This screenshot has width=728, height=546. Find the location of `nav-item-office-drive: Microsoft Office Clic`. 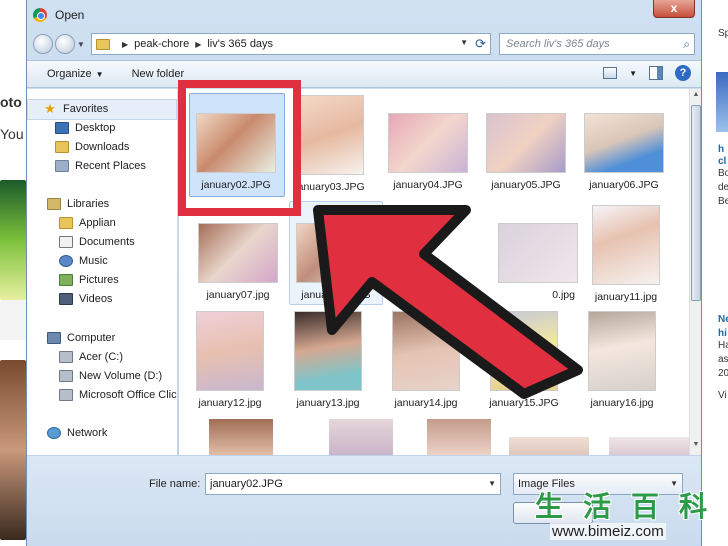

nav-item-office-drive: Microsoft Office Clic is located at coordinates (118, 394).